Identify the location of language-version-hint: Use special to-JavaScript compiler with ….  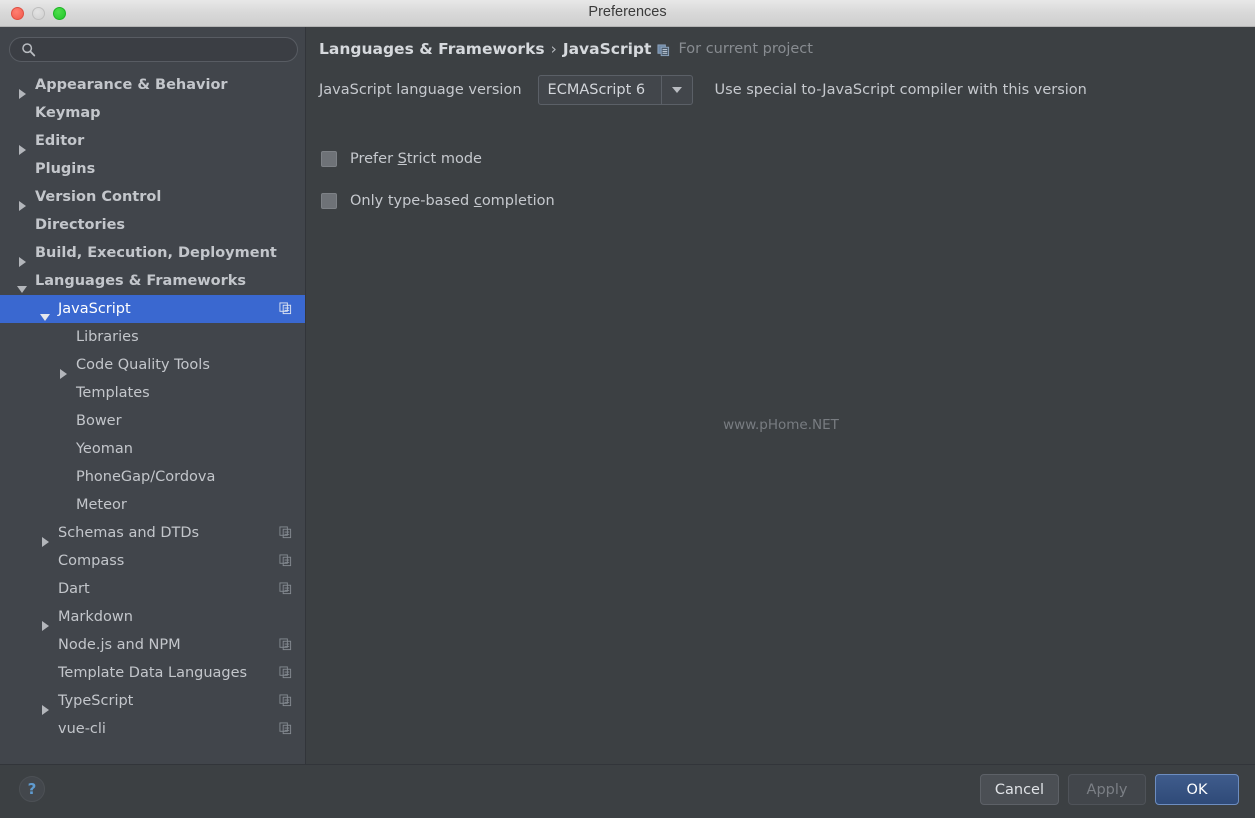
(900, 90).